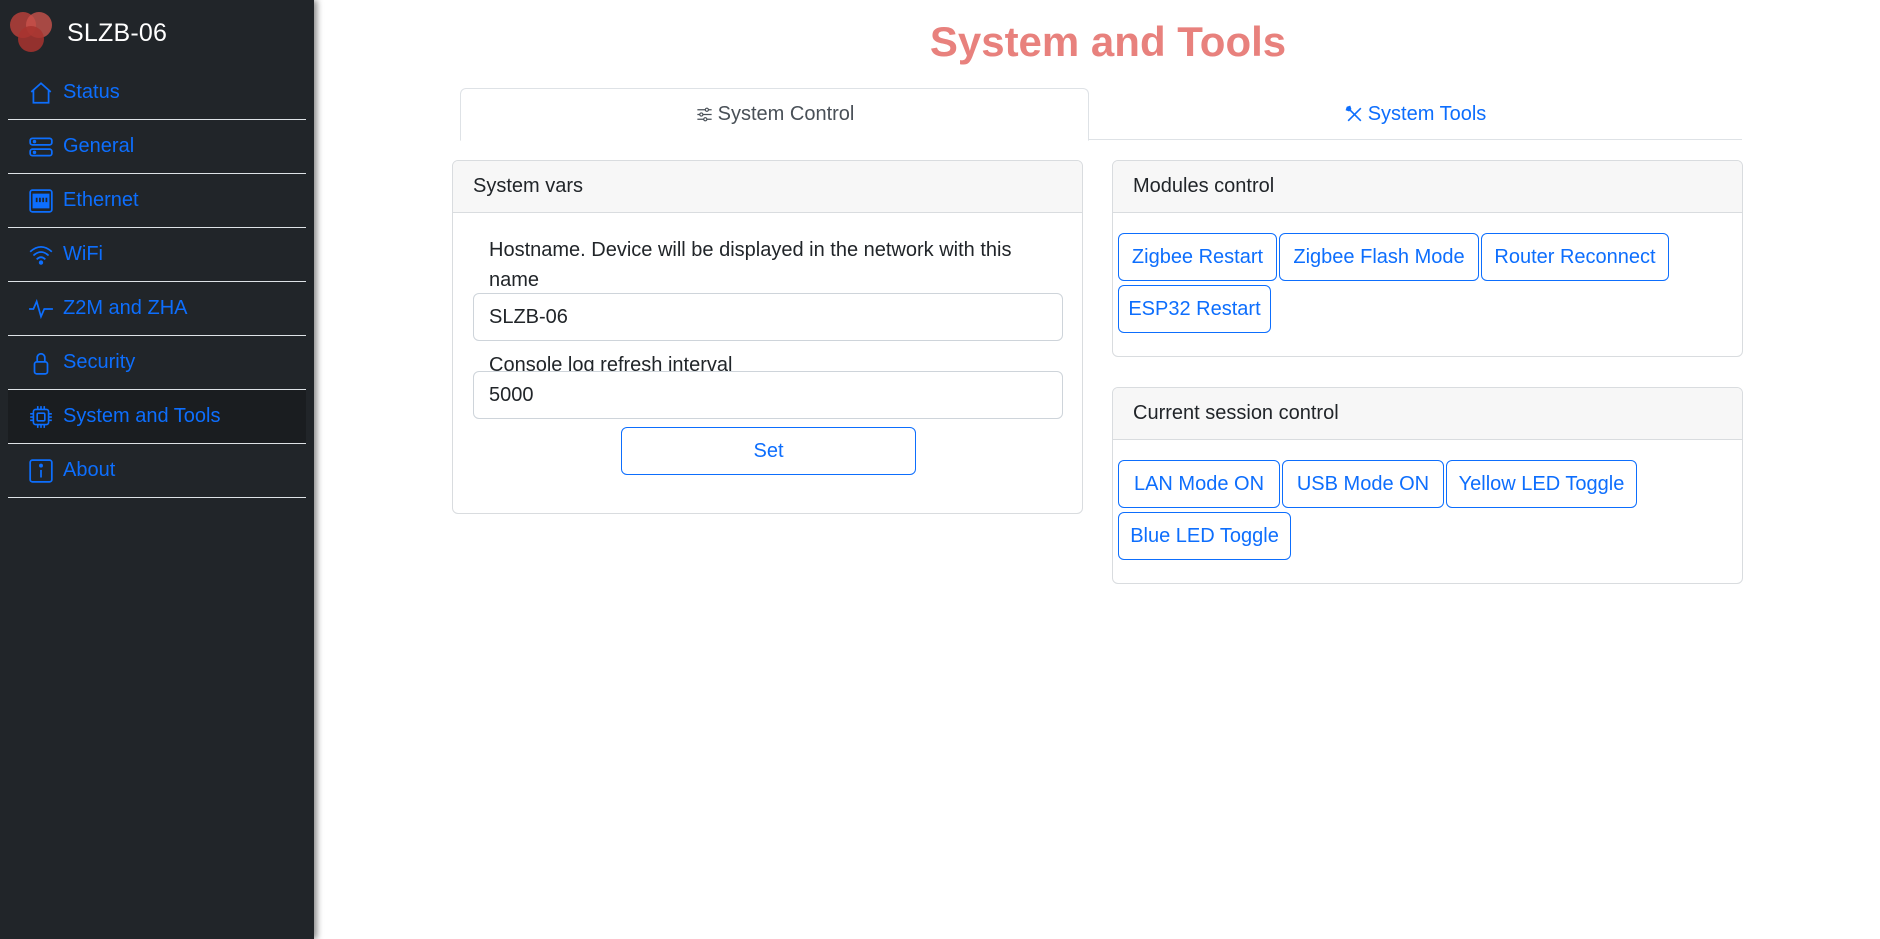  What do you see at coordinates (41, 363) in the screenshot?
I see `lock-icon` at bounding box center [41, 363].